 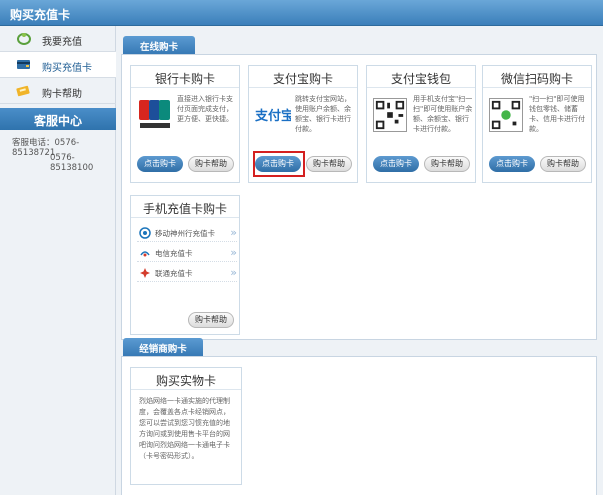 I want to click on tab-online-purchase: 在线购卡, so click(x=159, y=45).